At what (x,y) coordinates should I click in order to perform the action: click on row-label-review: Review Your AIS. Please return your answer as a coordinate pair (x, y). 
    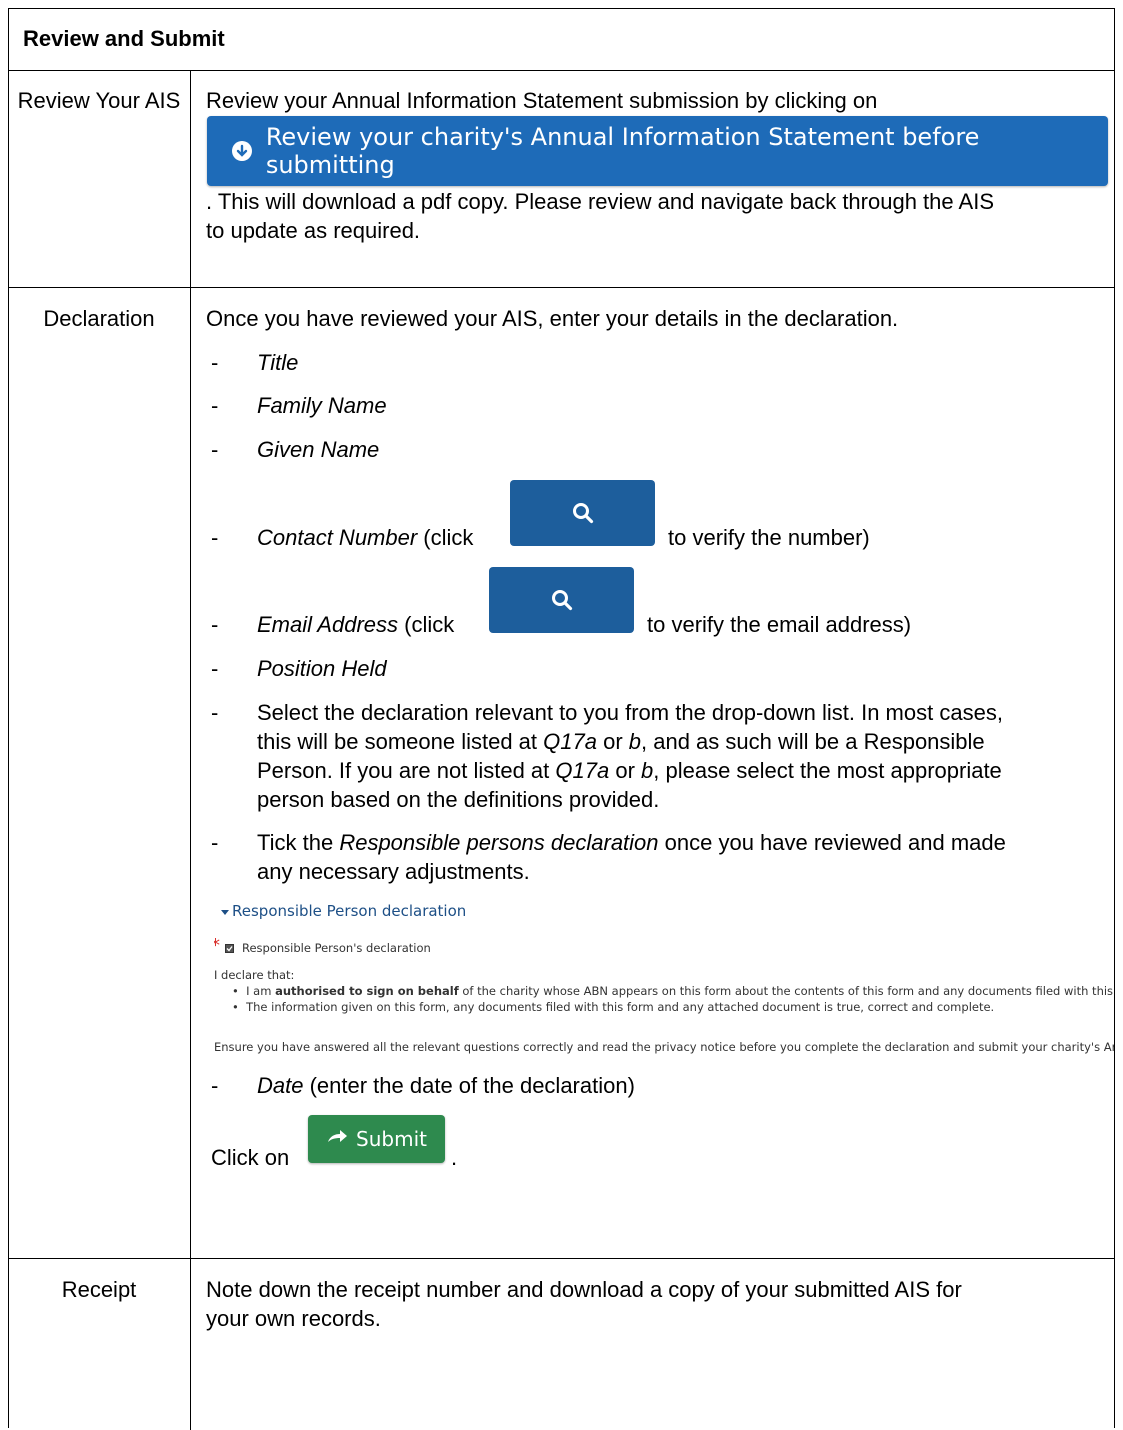
    Looking at the image, I should click on (99, 100).